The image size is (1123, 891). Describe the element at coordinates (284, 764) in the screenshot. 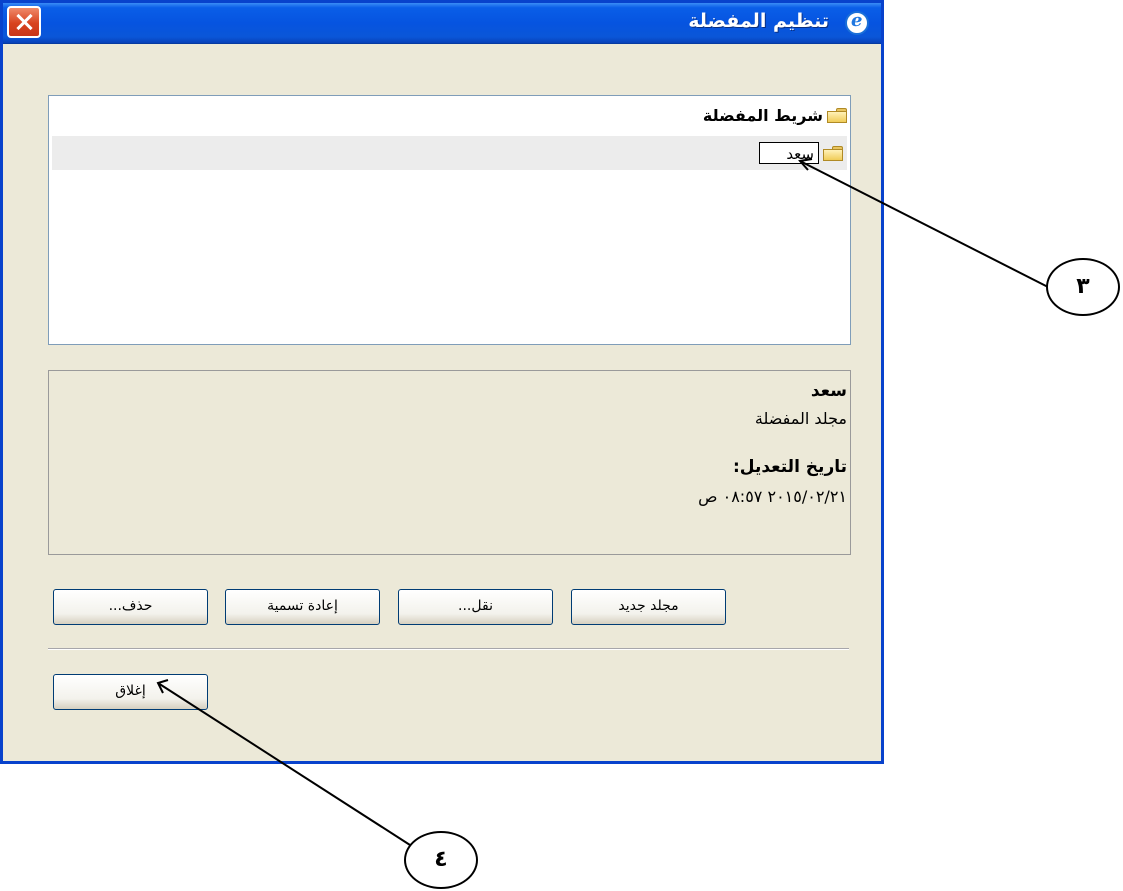

I see `arrow-to-close-button` at that location.